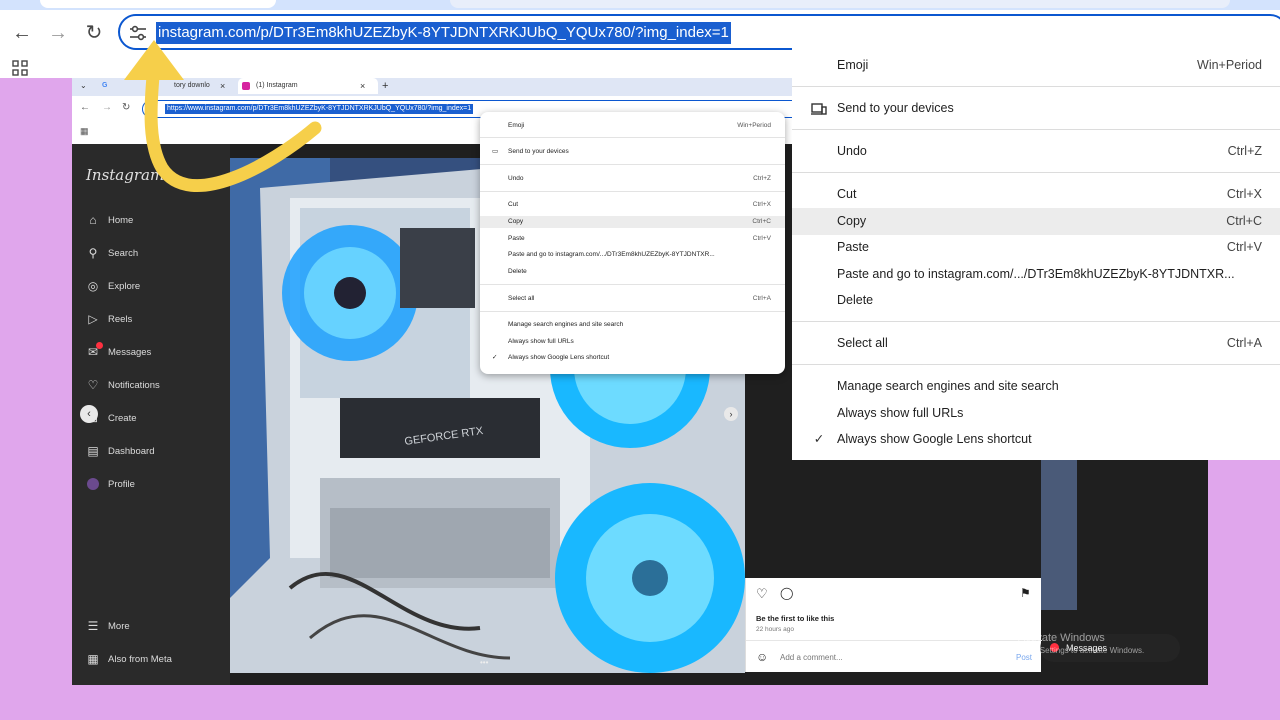 The width and height of the screenshot is (1280, 720). Describe the element at coordinates (89, 414) in the screenshot. I see `prev-post-icon: ‹` at that location.